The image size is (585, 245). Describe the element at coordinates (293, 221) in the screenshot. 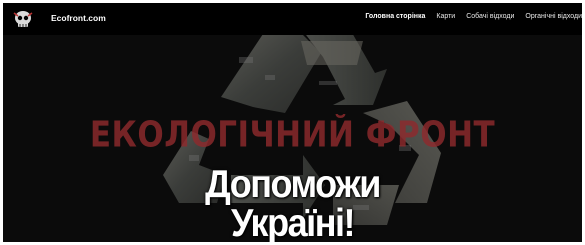

I see `hero-cta-line2: Україні!` at that location.